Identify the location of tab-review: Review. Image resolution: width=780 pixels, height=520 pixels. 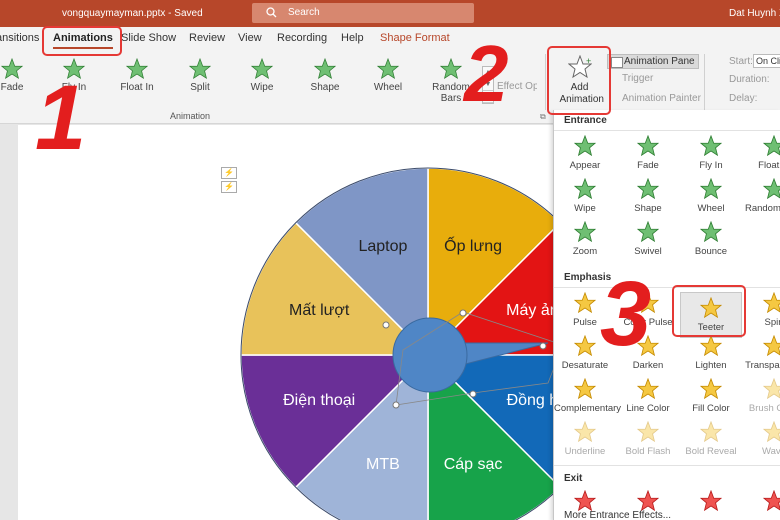
(207, 38).